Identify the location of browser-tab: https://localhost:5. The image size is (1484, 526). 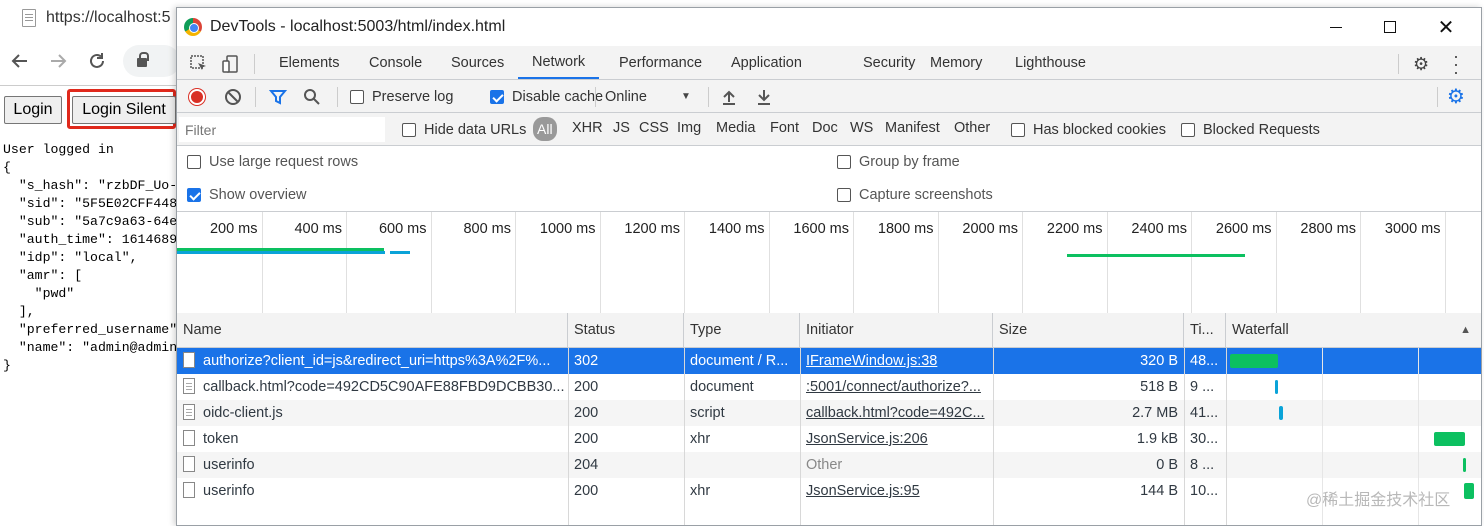
(90, 18).